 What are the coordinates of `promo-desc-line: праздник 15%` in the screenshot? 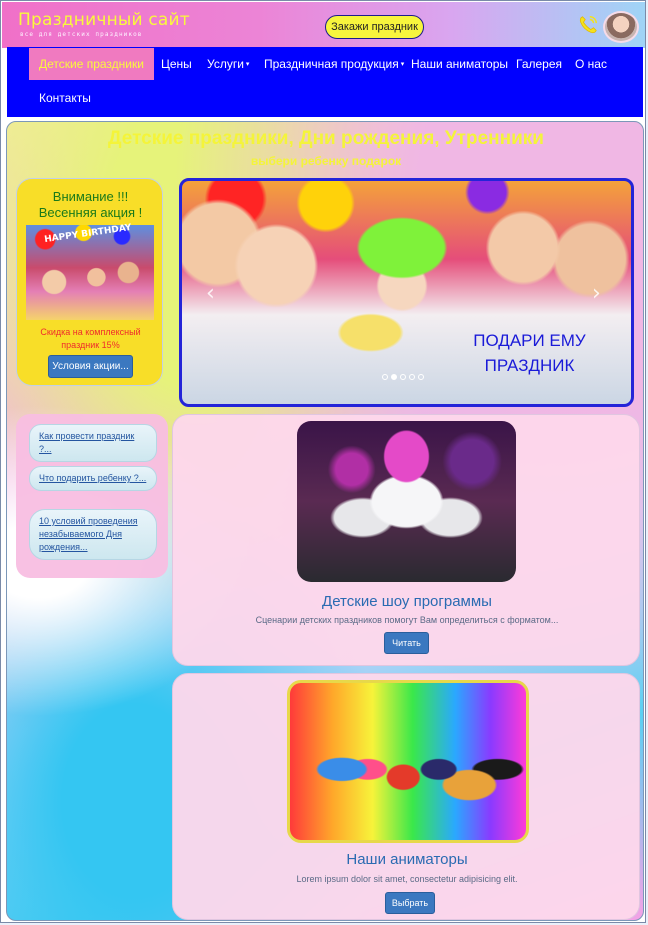 It's located at (90, 345).